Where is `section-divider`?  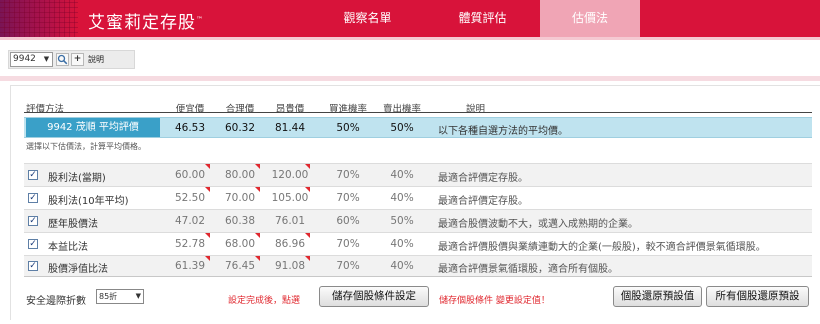 section-divider is located at coordinates (410, 78).